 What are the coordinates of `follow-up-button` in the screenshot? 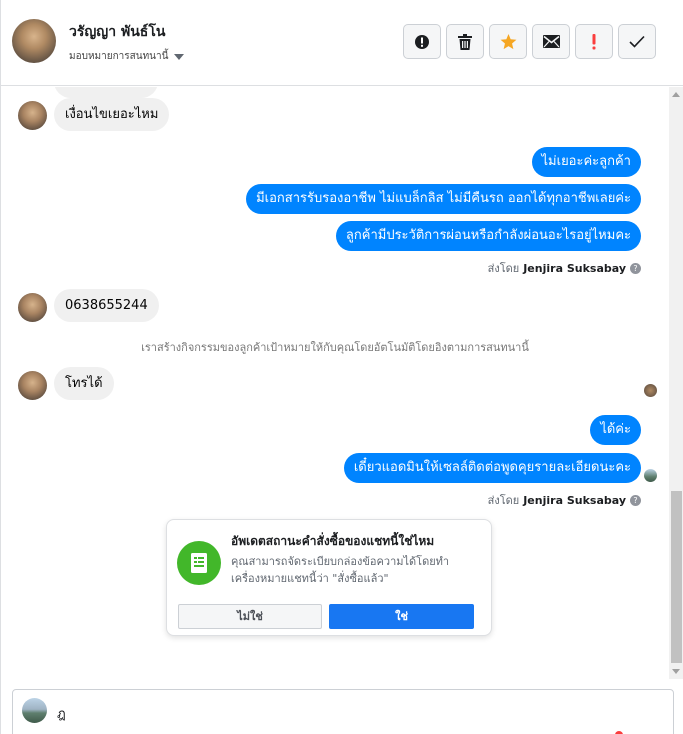 It's located at (594, 41).